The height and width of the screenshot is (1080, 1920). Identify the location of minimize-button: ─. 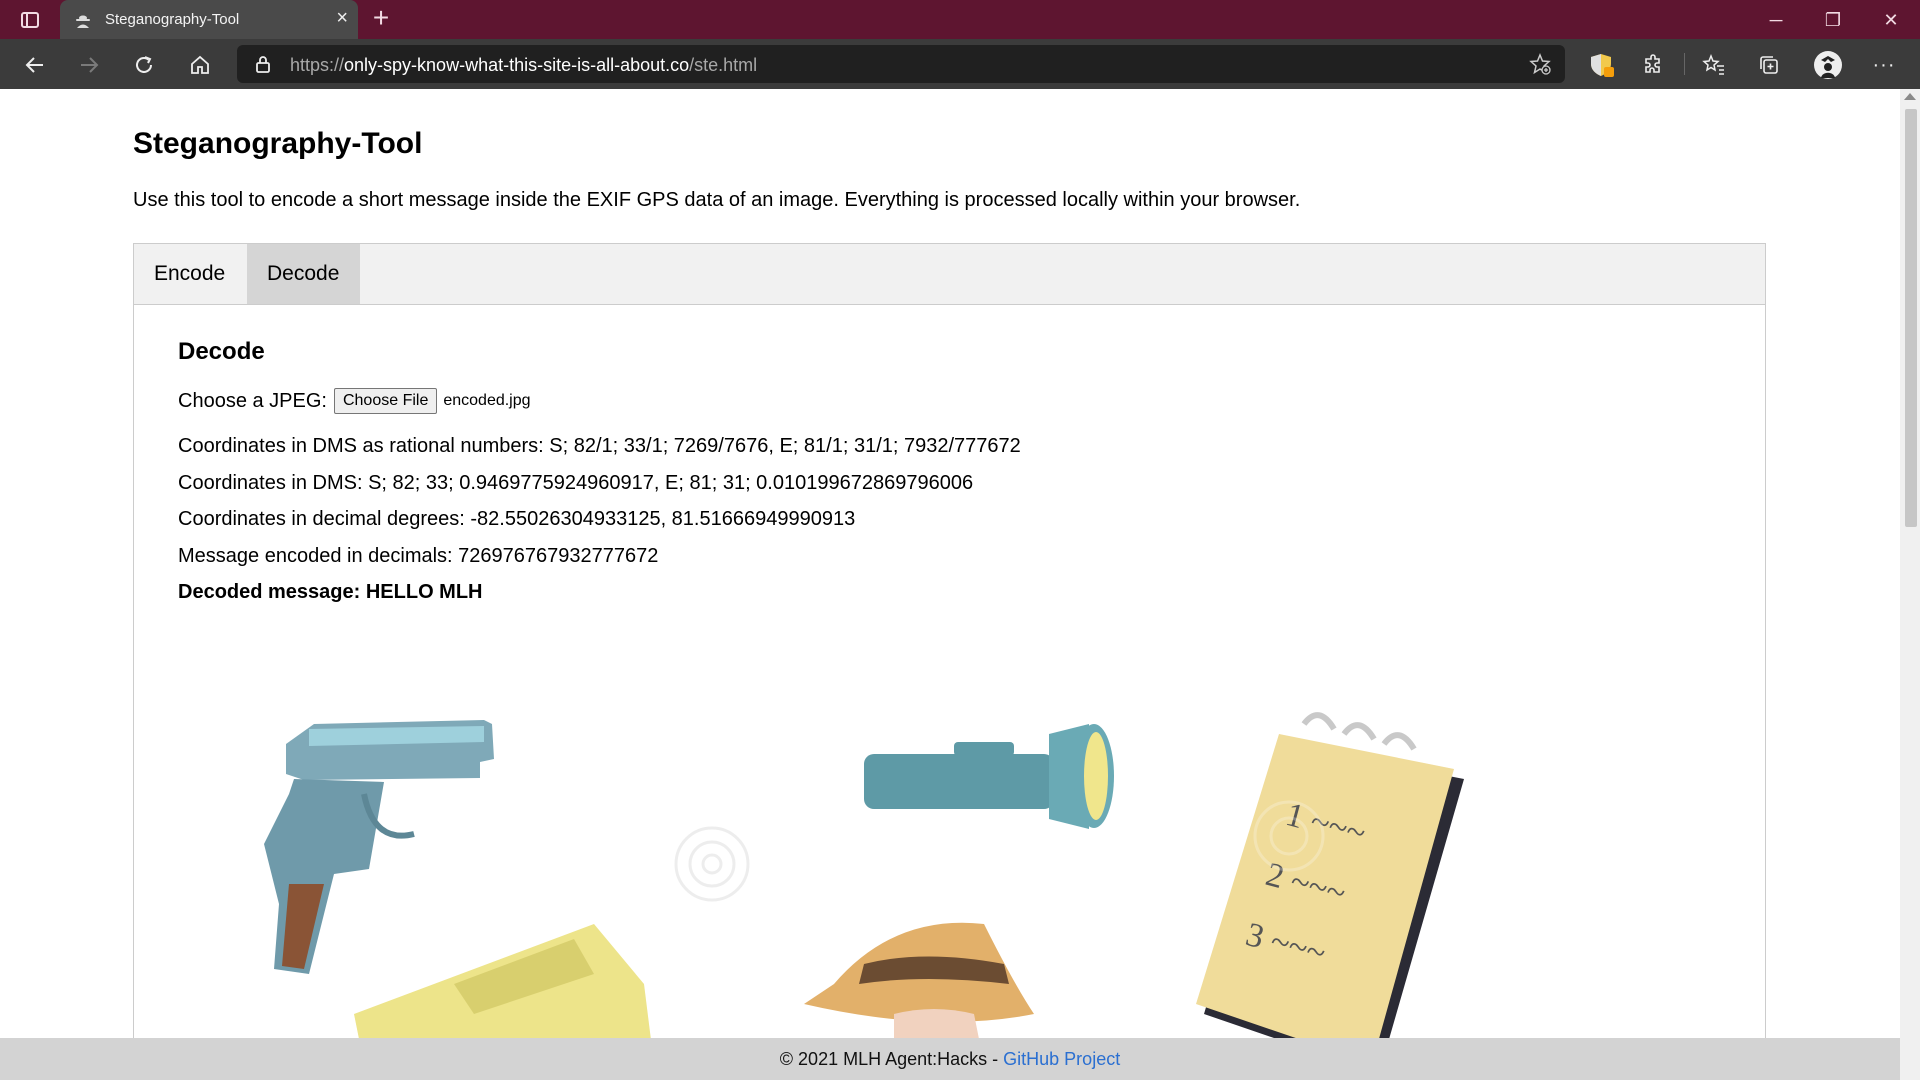
(1776, 20).